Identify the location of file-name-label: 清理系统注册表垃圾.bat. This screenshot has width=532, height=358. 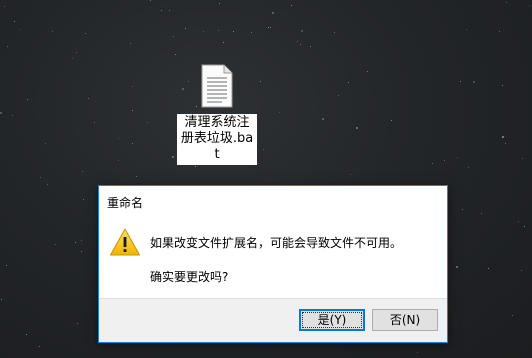
(217, 139).